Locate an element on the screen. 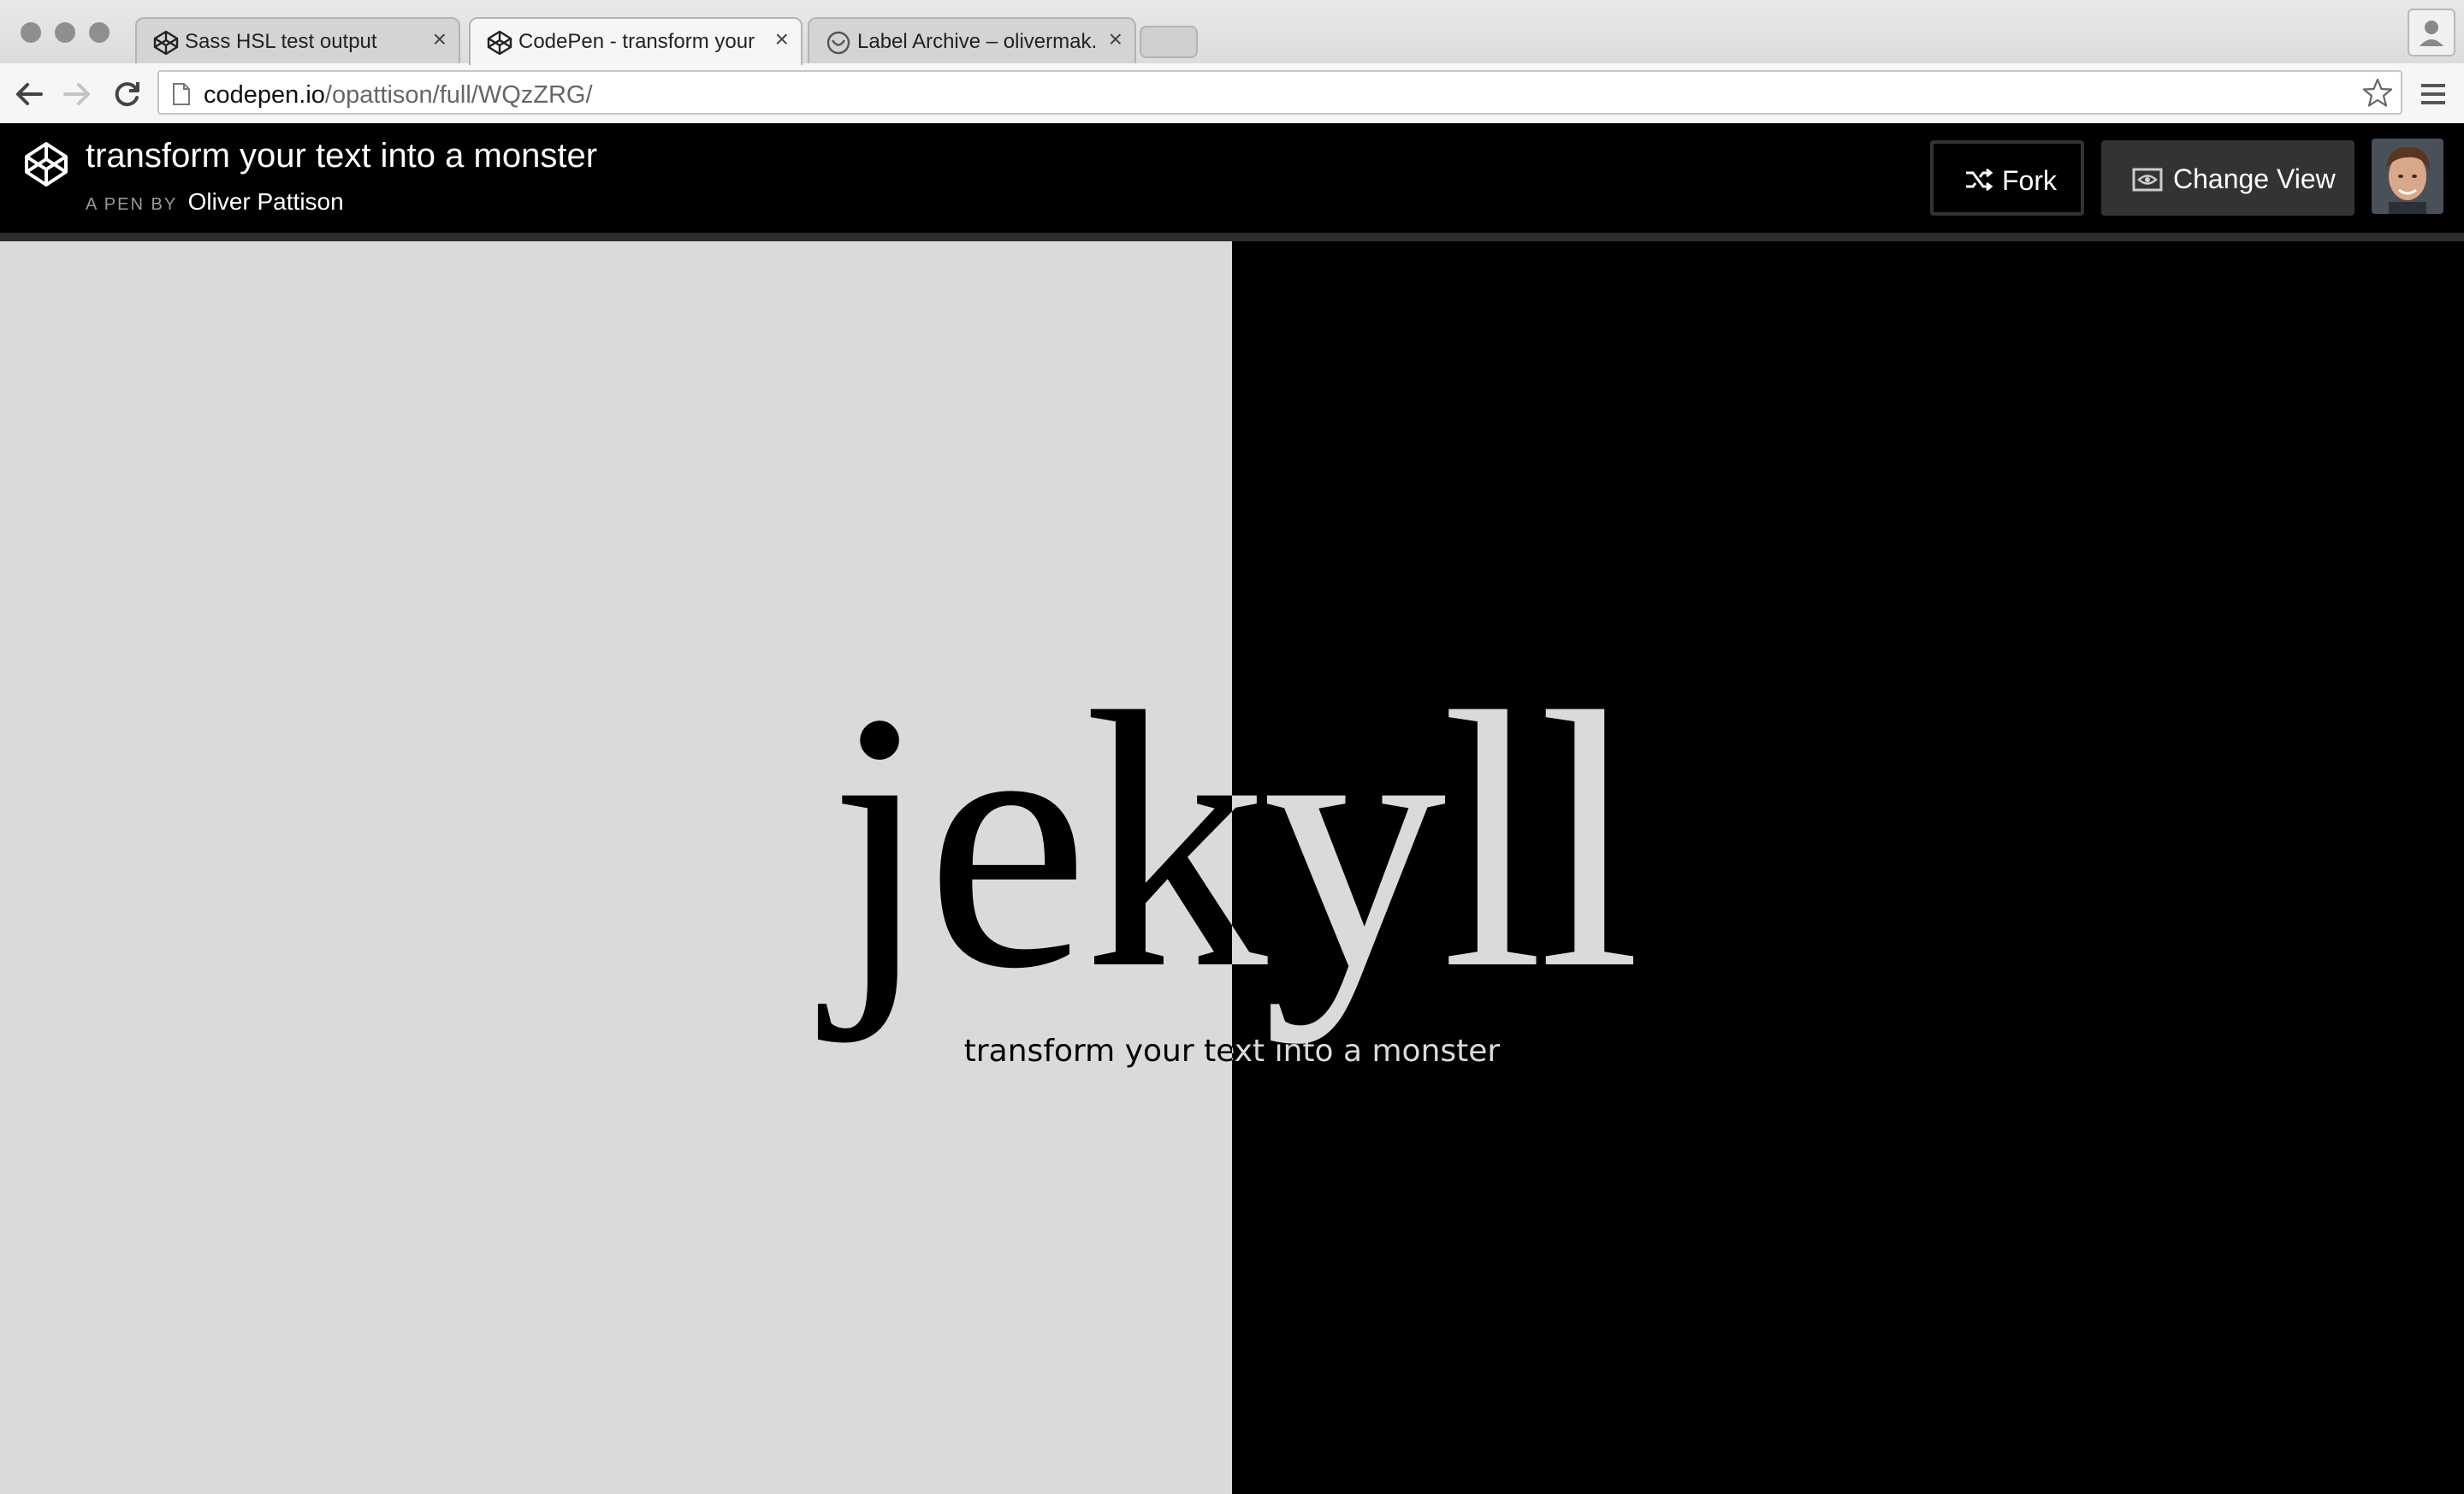  page-icon is located at coordinates (181, 94).